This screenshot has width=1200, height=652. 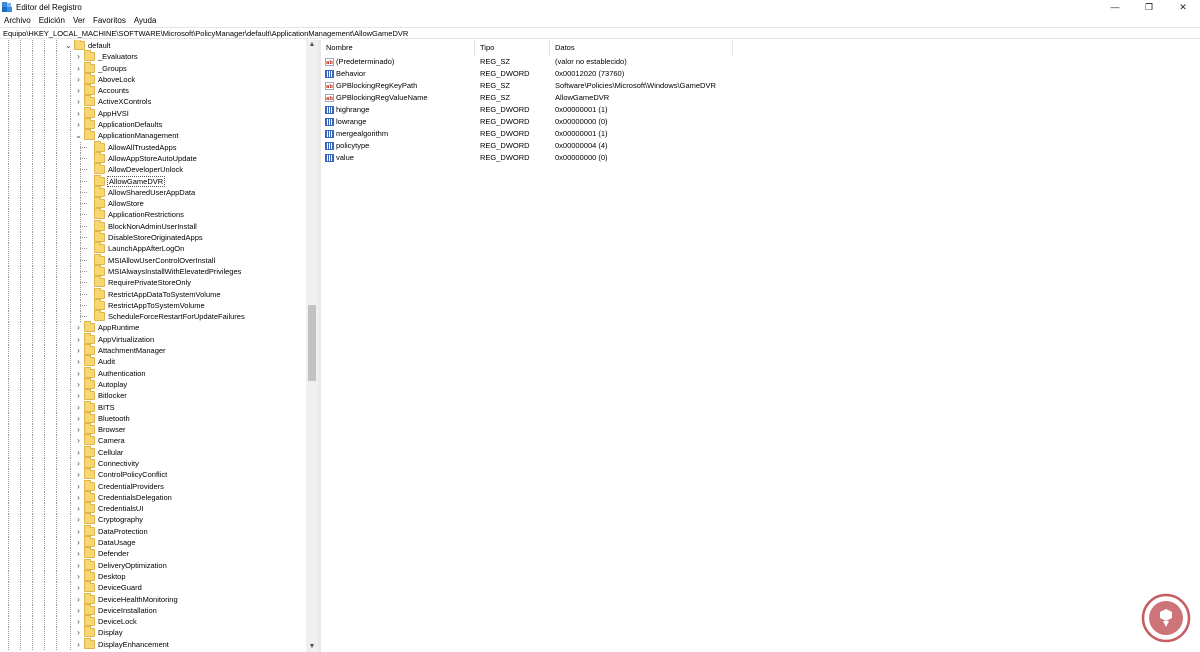 I want to click on tree-item-label: AppVirtualization, so click(x=126, y=339).